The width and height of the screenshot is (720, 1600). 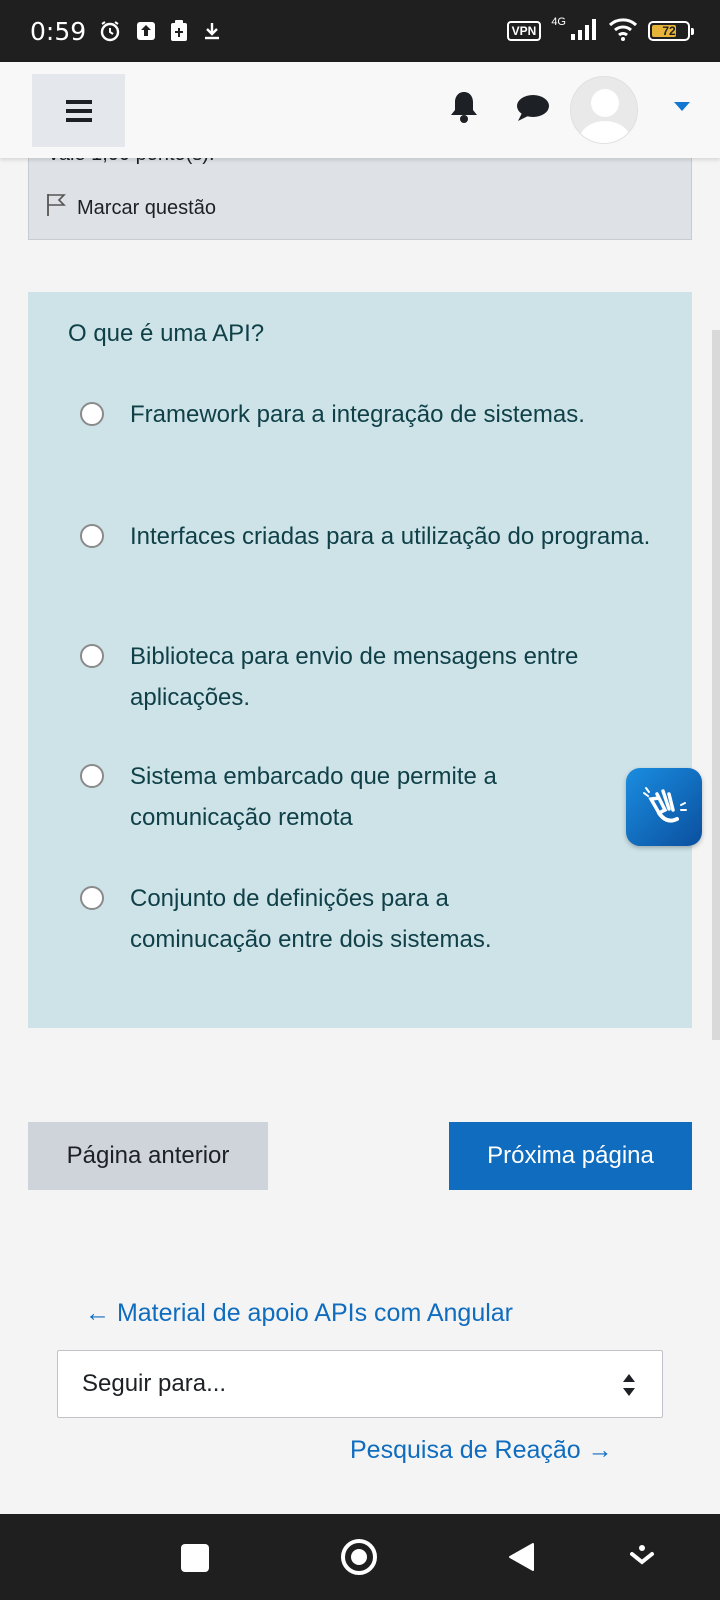 What do you see at coordinates (195, 1558) in the screenshot?
I see `recents-button` at bounding box center [195, 1558].